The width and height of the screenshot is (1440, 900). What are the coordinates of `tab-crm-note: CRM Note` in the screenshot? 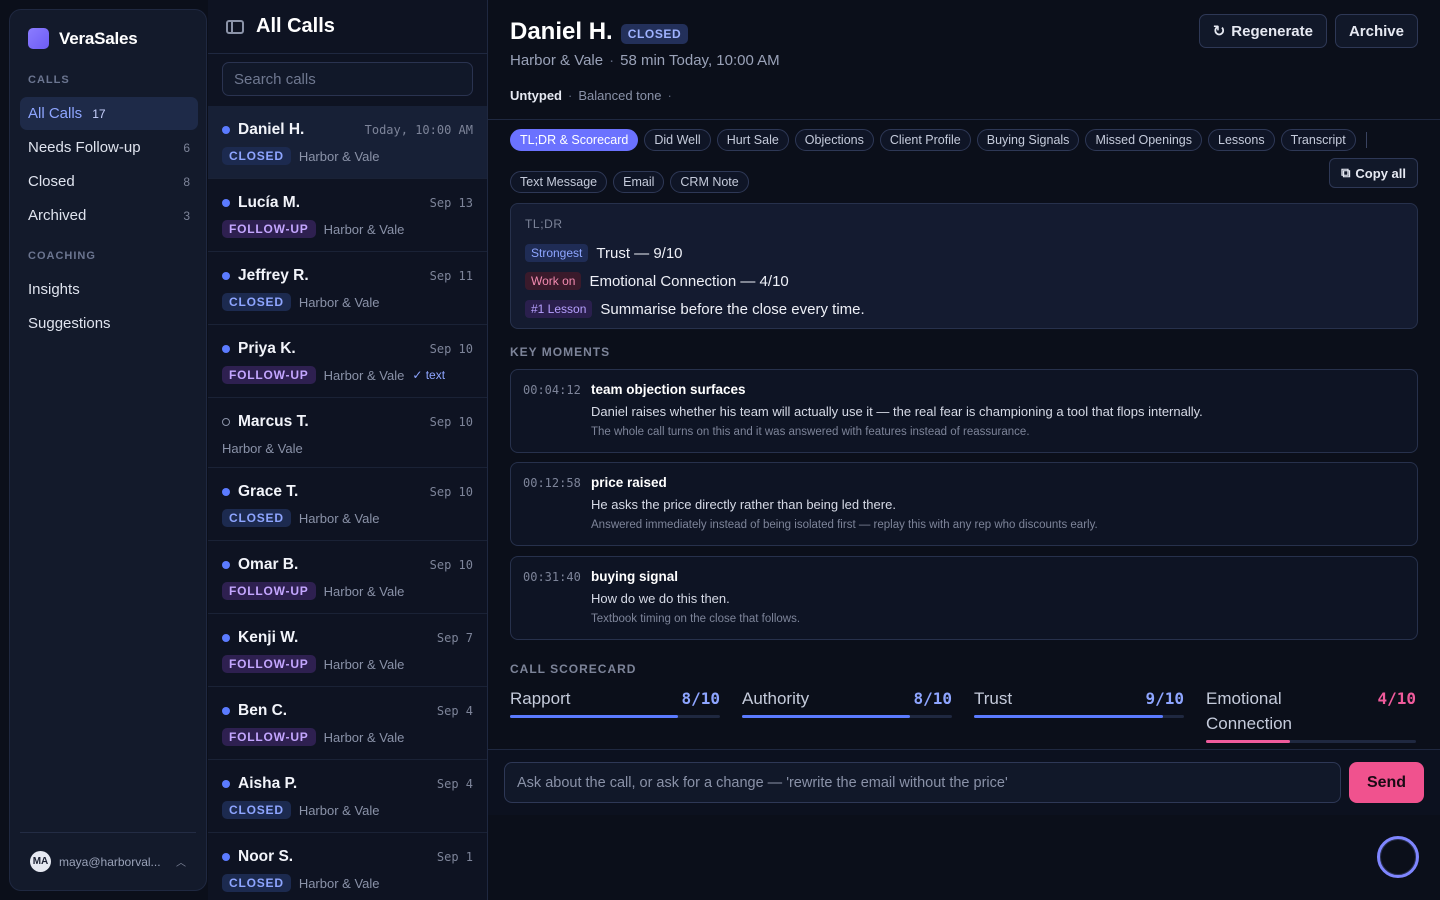 It's located at (709, 182).